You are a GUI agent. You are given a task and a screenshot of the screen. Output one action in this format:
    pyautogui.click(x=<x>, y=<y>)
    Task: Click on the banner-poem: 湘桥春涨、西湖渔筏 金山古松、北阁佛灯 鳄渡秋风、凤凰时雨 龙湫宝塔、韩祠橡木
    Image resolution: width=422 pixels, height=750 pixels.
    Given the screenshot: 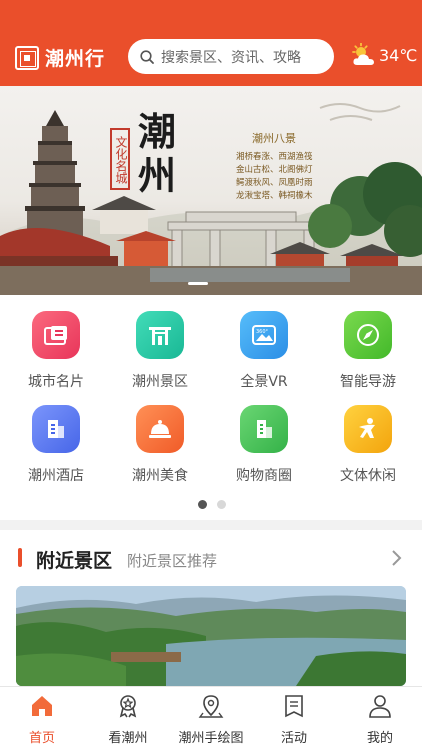 What is the action you would take?
    pyautogui.click(x=274, y=177)
    